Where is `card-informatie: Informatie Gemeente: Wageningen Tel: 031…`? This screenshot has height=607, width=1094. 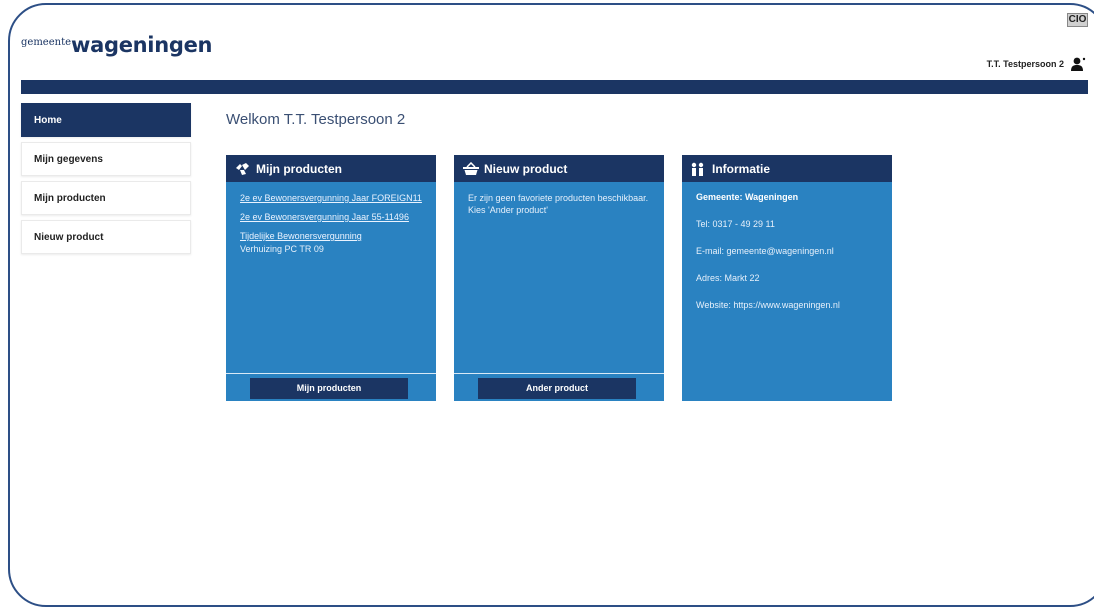
card-informatie: Informatie Gemeente: Wageningen Tel: 031… is located at coordinates (787, 278).